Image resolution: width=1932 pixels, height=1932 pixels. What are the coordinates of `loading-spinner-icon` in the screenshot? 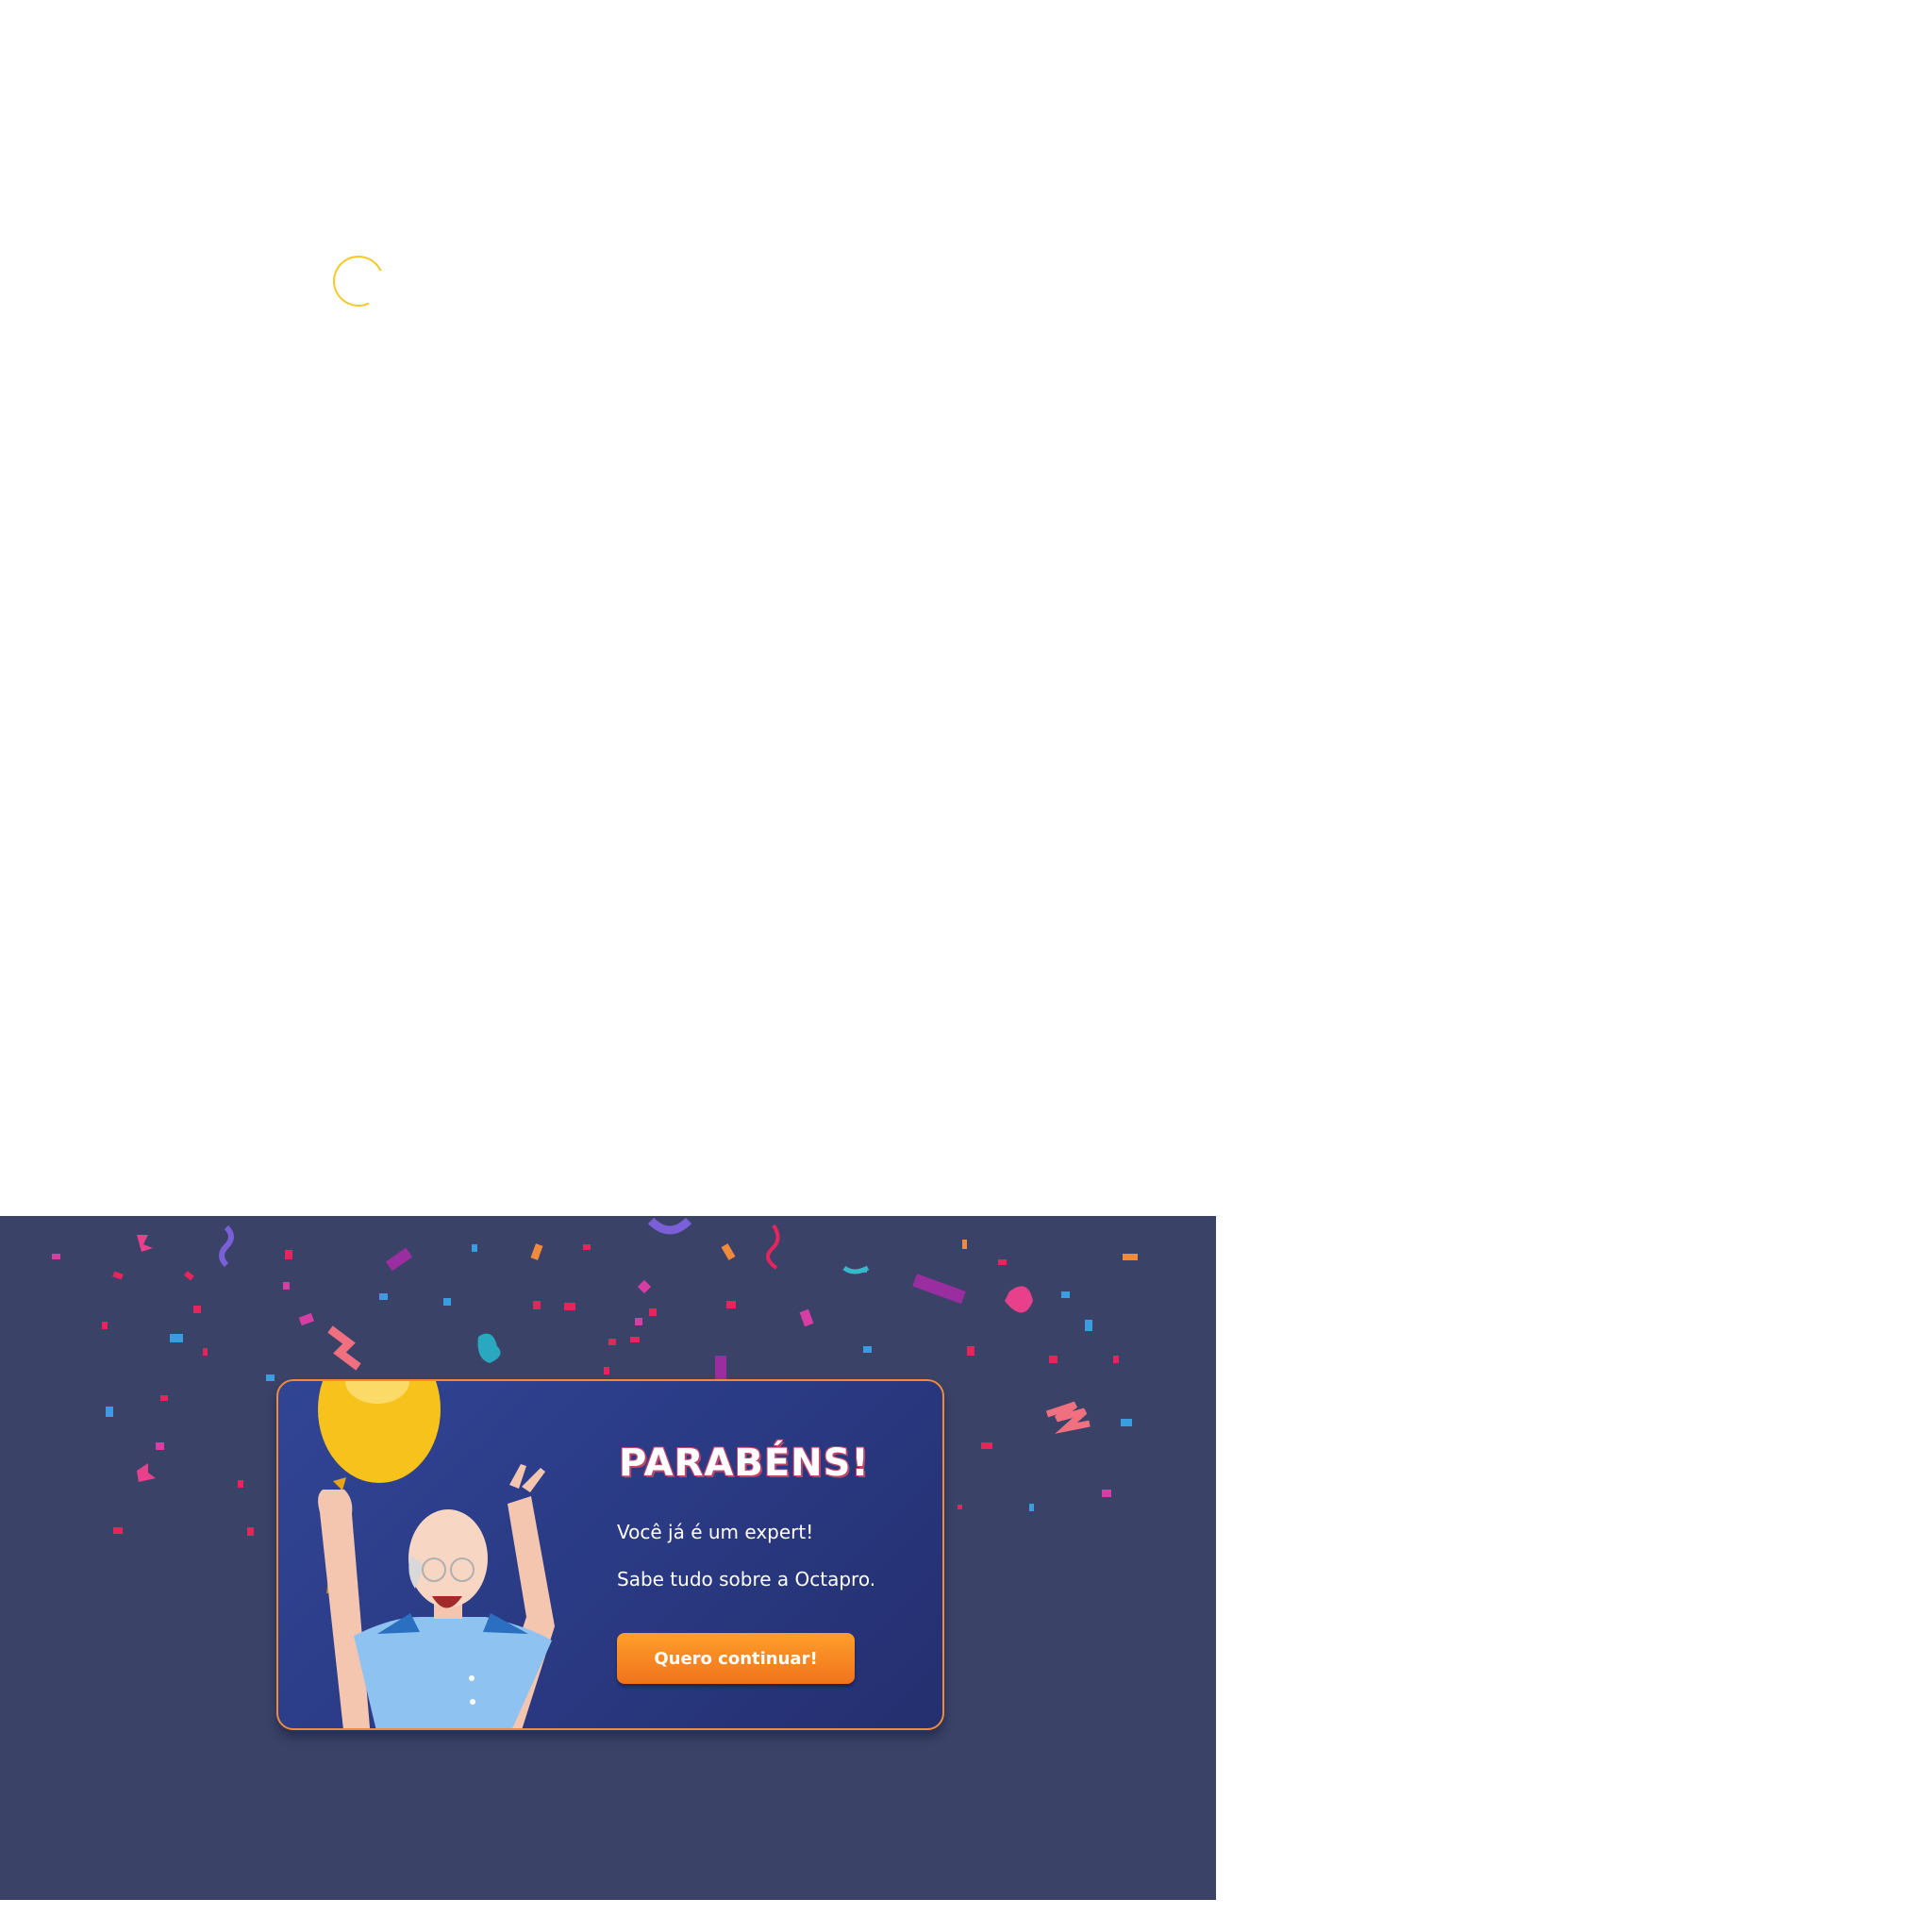 It's located at (358, 281).